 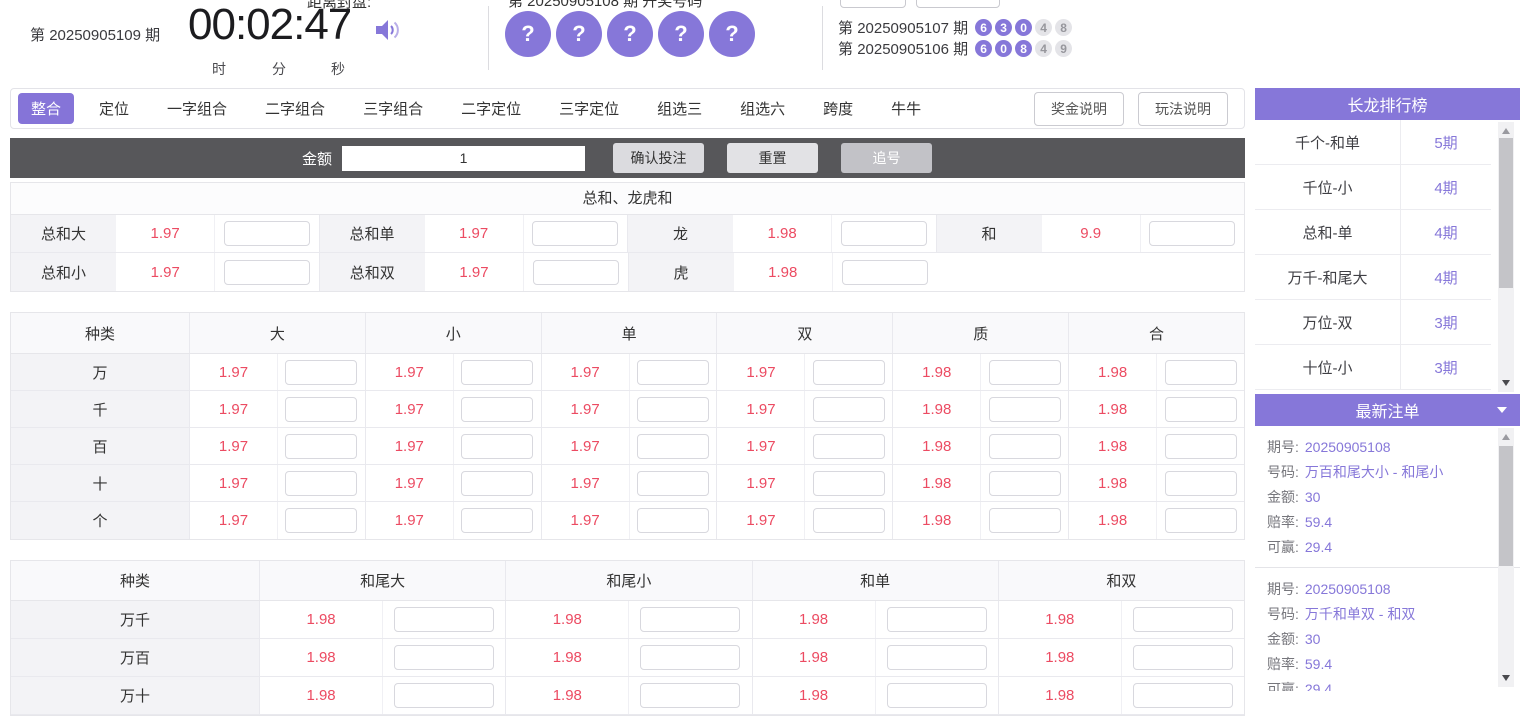 I want to click on tab-erzi-zuhe: 二字组合, so click(x=295, y=108).